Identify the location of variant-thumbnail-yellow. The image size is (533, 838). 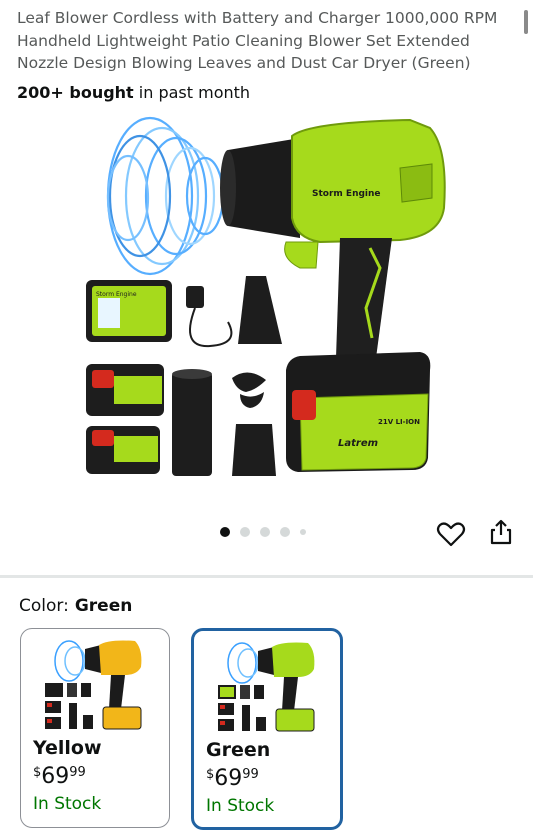
(93, 685).